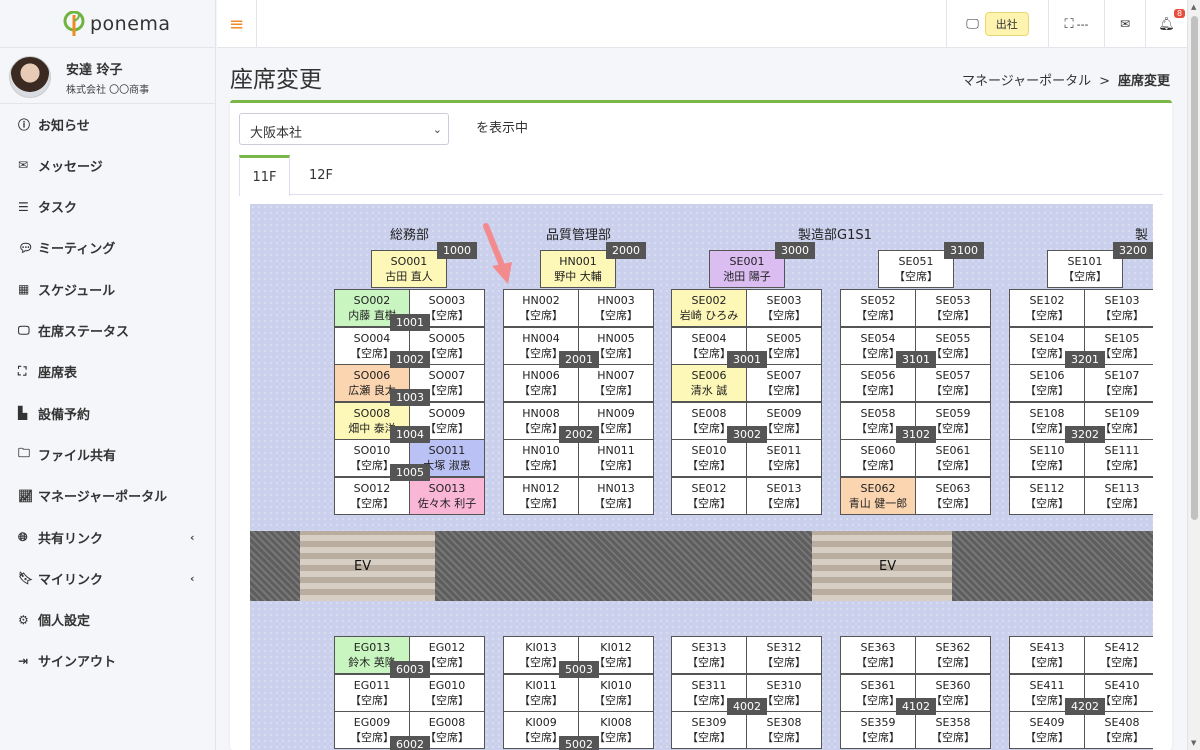 The image size is (1200, 750). Describe the element at coordinates (47, 372) in the screenshot. I see `sidebar-item-seat: ⛶ 座席表` at that location.